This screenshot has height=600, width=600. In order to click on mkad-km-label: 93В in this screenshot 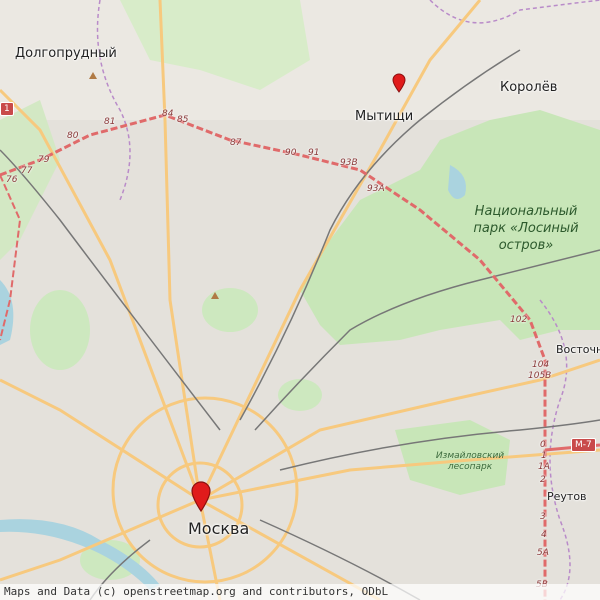, I will do `click(349, 163)`.